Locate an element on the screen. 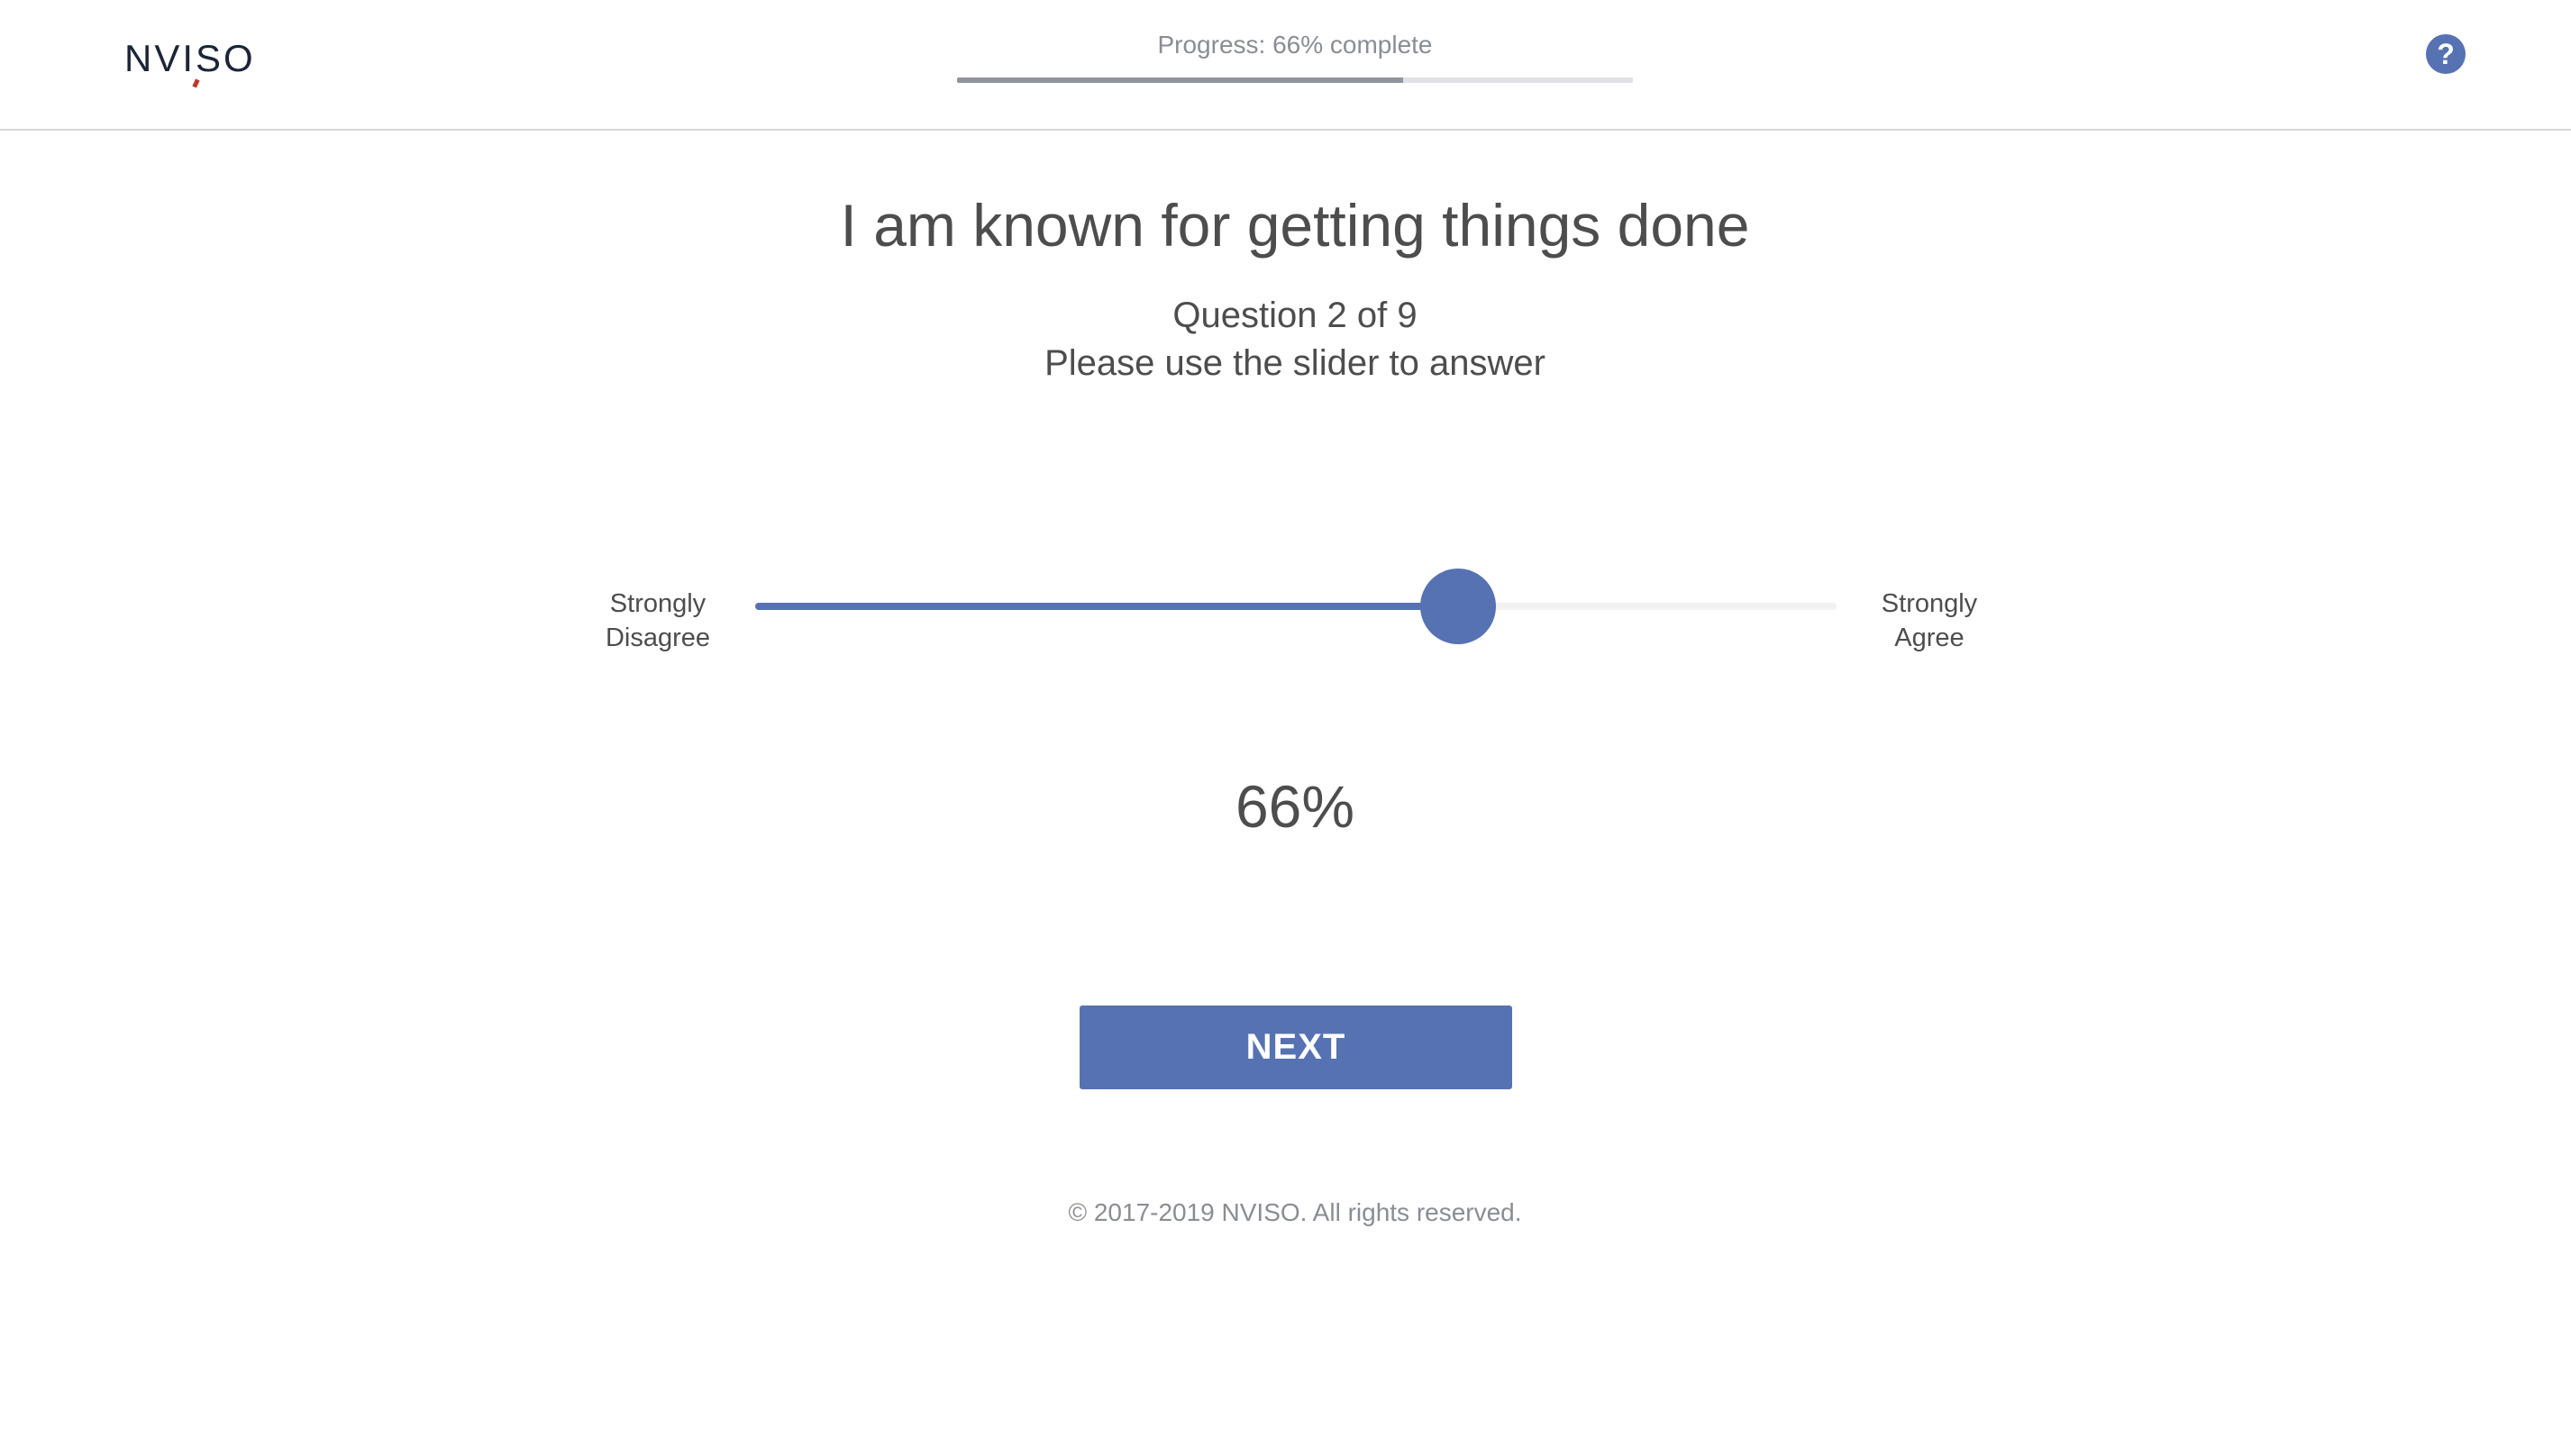 The image size is (2571, 1456). question-counter: Question 2 of 9 is located at coordinates (1295, 315).